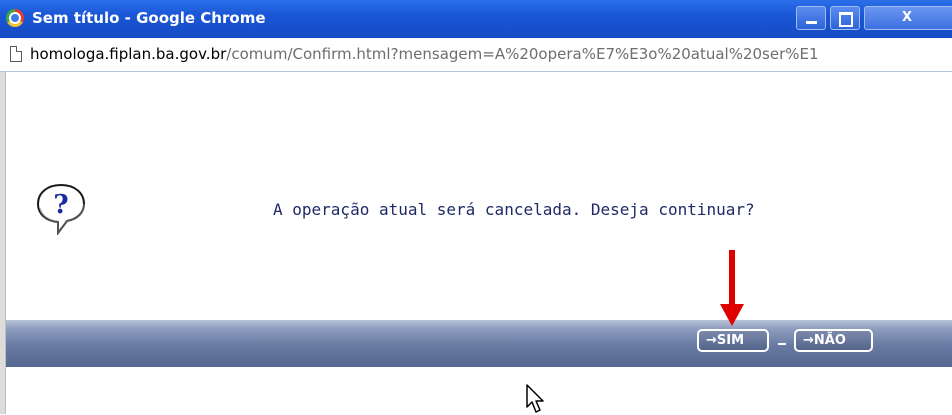 The image size is (952, 415). What do you see at coordinates (833, 340) in the screenshot?
I see `no-button: →NÃO` at bounding box center [833, 340].